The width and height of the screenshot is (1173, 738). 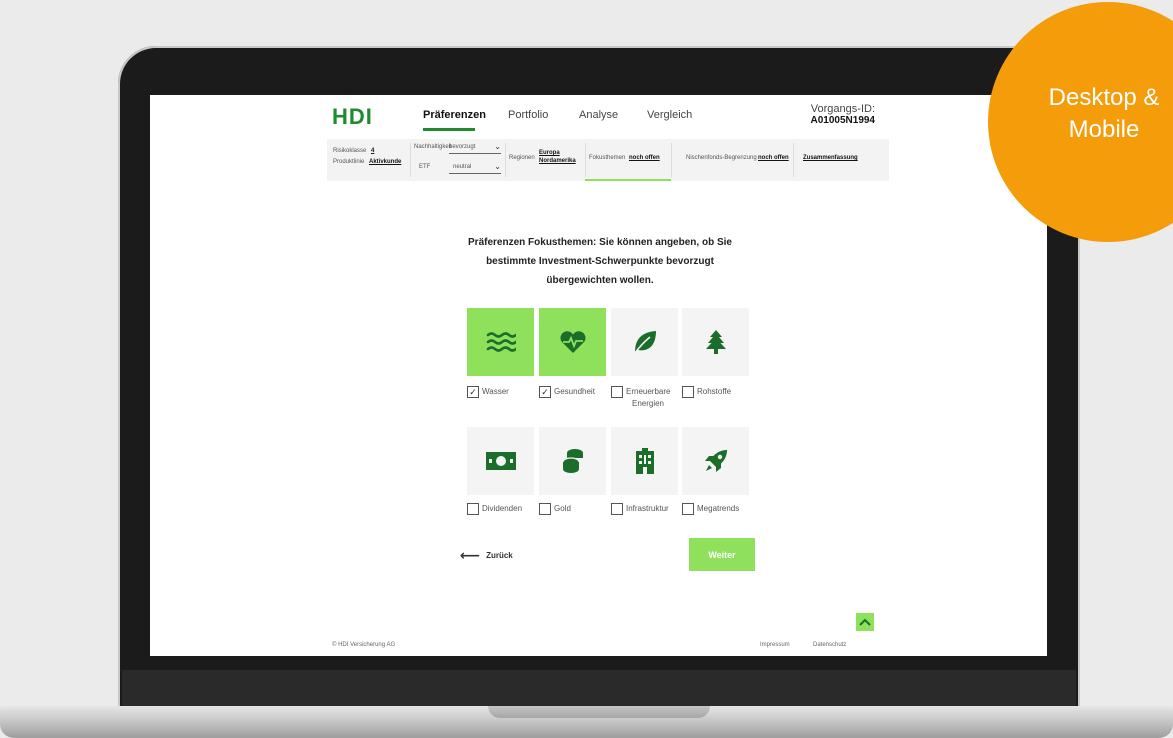 I want to click on chevron-up-icon, so click(x=865, y=622).